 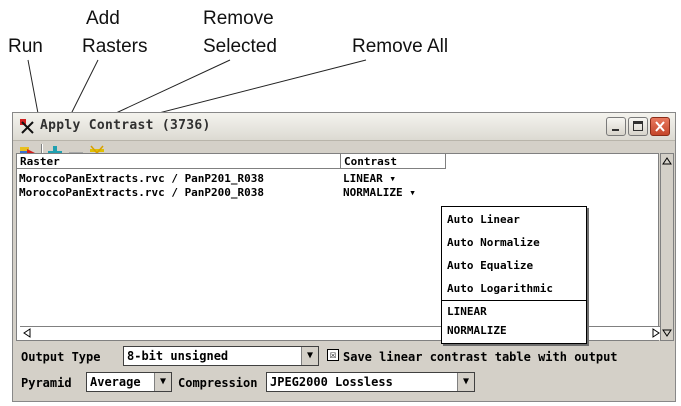 What do you see at coordinates (483, 219) in the screenshot?
I see `menu-item-auto-linear: Auto Linear` at bounding box center [483, 219].